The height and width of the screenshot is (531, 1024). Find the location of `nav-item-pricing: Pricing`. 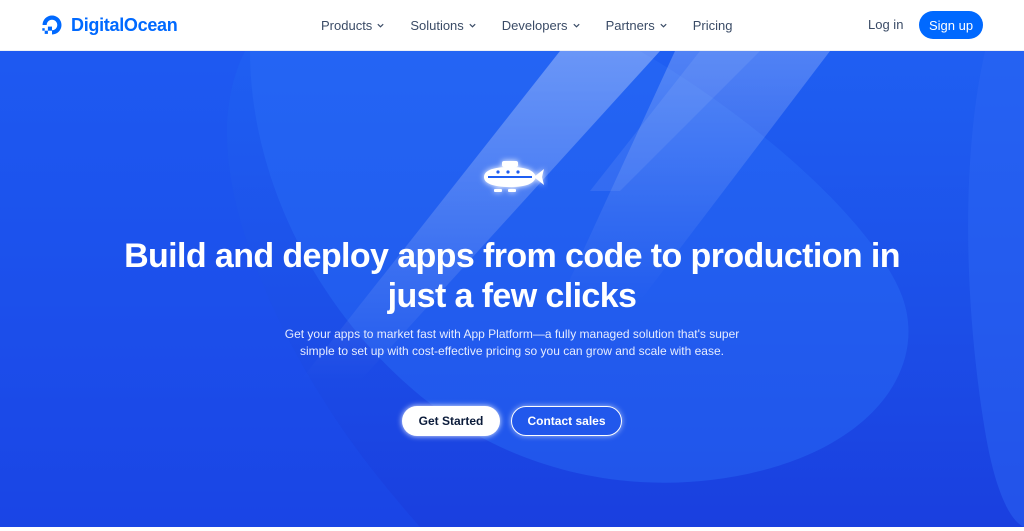

nav-item-pricing: Pricing is located at coordinates (713, 25).